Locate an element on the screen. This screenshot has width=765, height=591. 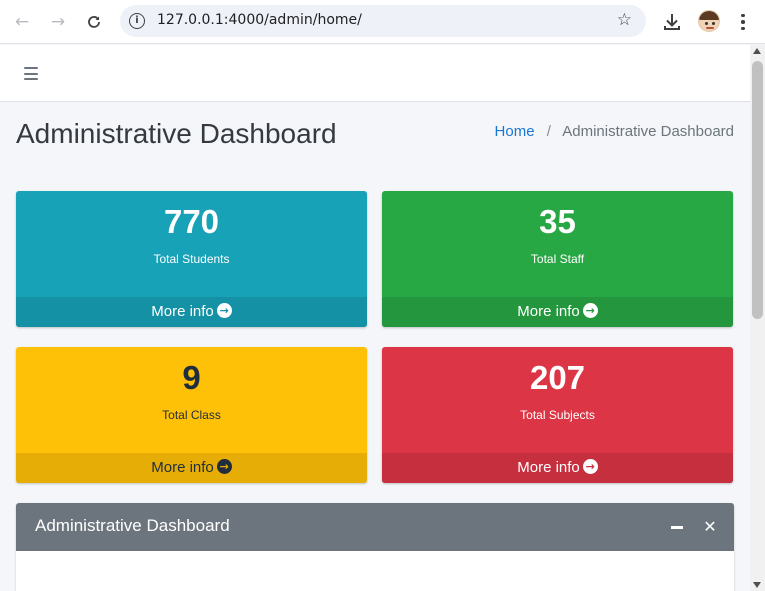
address-bar: i 127.0.0.1:4000/admin/home/ ☆ is located at coordinates (383, 21).